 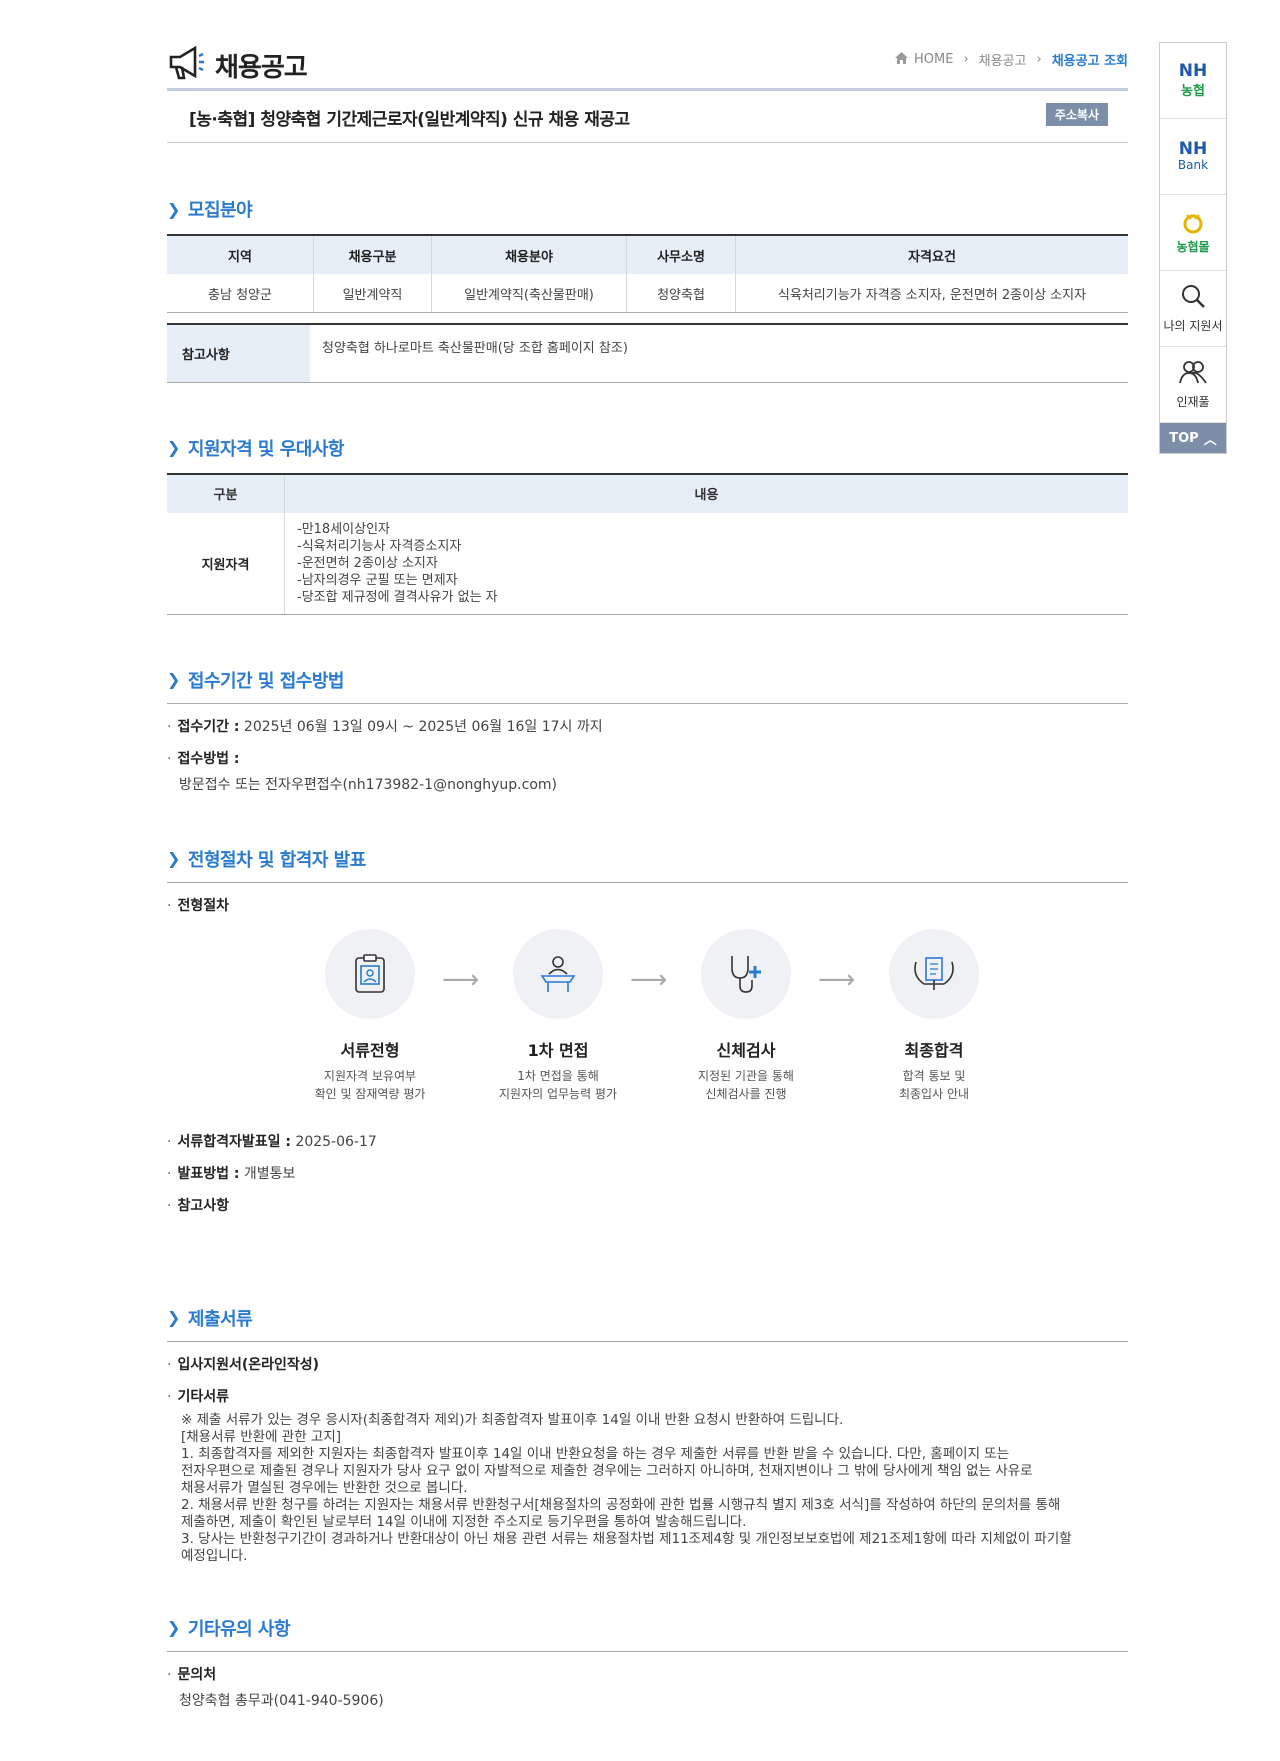 I want to click on method-value: 방문접수 또는 전자우편접수(nh173982-1@nonghyup.com), so click(x=368, y=784).